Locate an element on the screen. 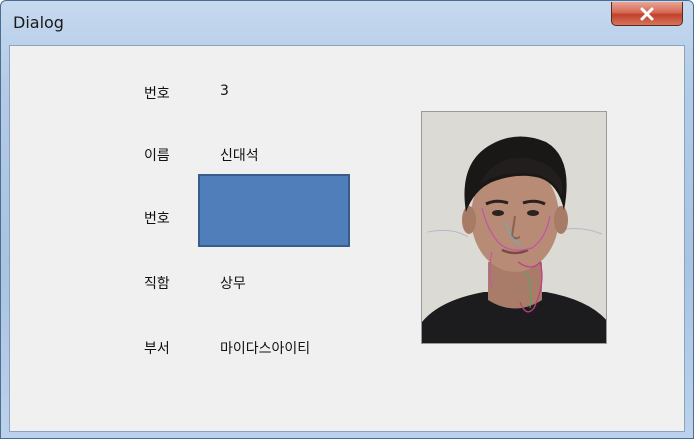 The image size is (694, 439). window-title: Dialog is located at coordinates (38, 22).